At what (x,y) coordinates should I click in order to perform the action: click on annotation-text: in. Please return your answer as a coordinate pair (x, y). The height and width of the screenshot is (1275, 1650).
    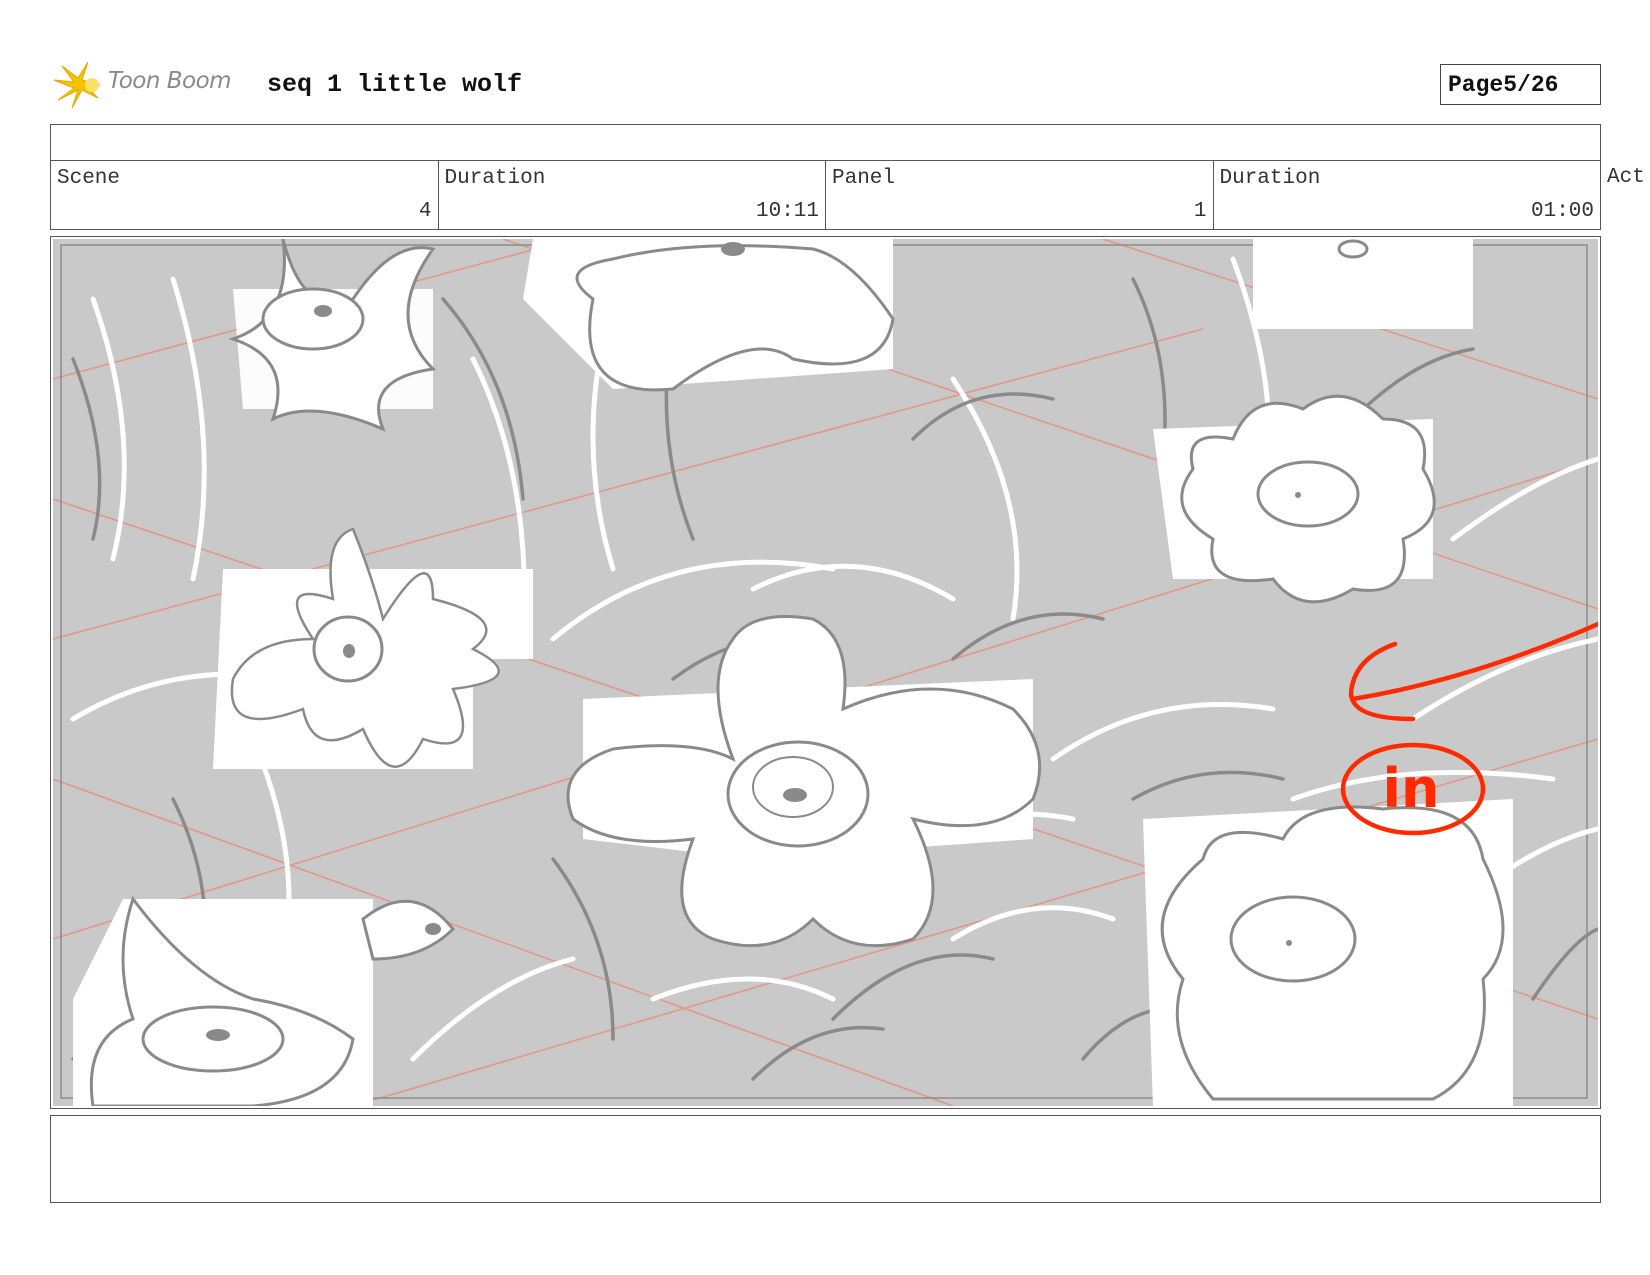
    Looking at the image, I should click on (1411, 788).